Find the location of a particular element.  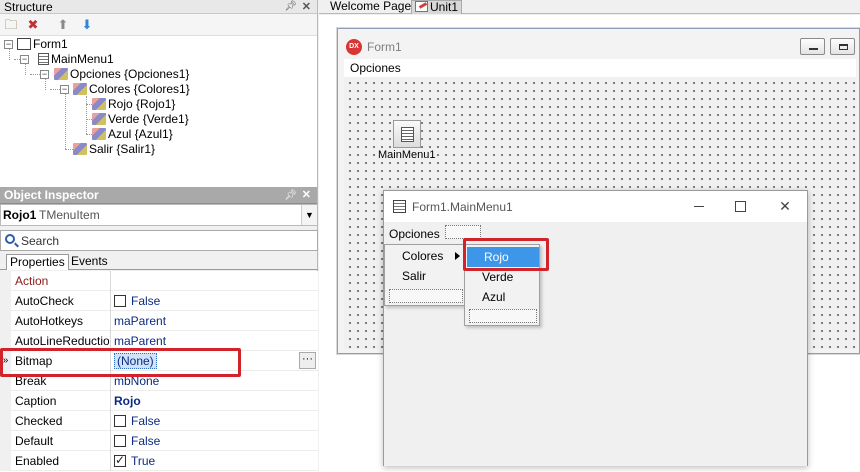

prop-row-autohotkeys: AutoHotkeys maParent is located at coordinates (159, 321).